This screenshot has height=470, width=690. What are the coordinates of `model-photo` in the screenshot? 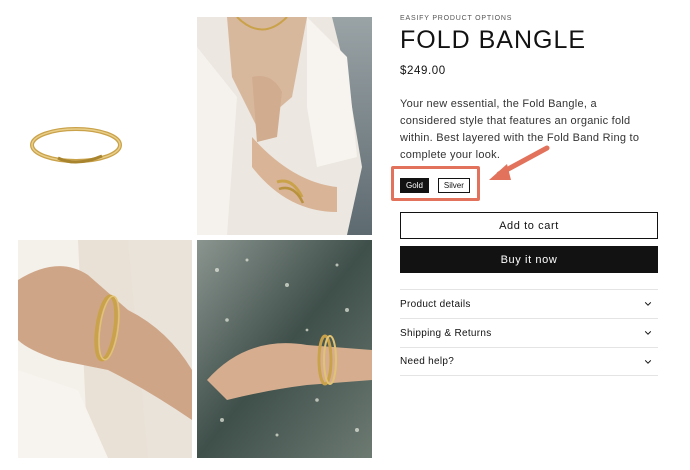 It's located at (284, 126).